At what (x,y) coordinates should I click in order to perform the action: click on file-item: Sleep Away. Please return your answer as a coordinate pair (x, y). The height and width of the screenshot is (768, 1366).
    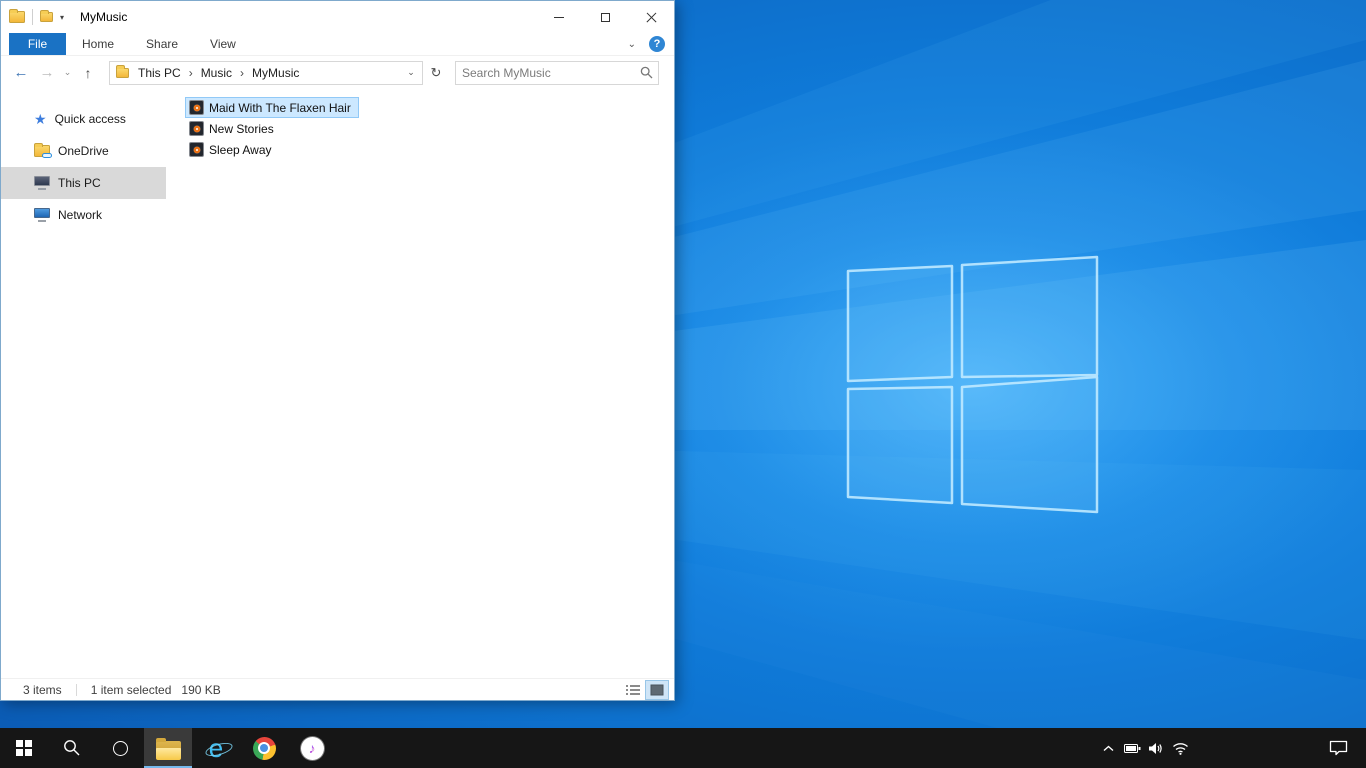
    Looking at the image, I should click on (232, 149).